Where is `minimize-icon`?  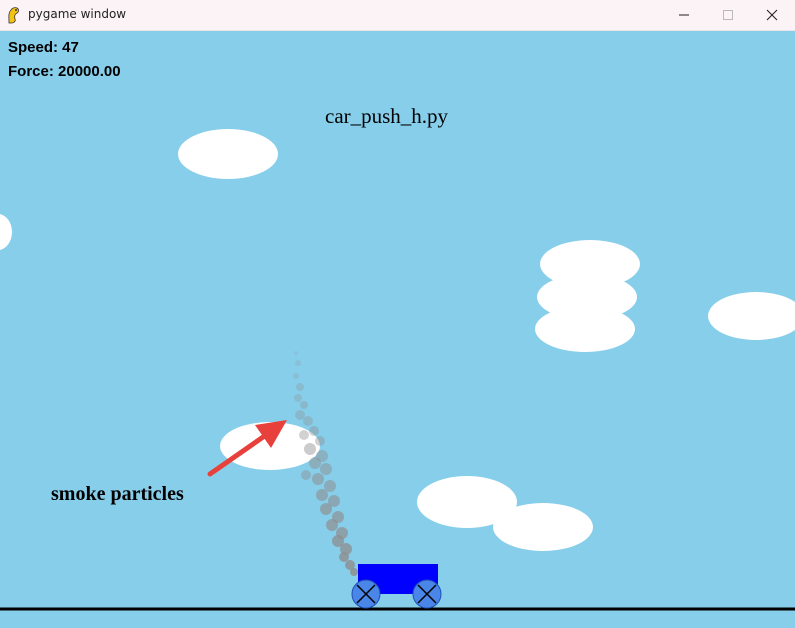 minimize-icon is located at coordinates (684, 15).